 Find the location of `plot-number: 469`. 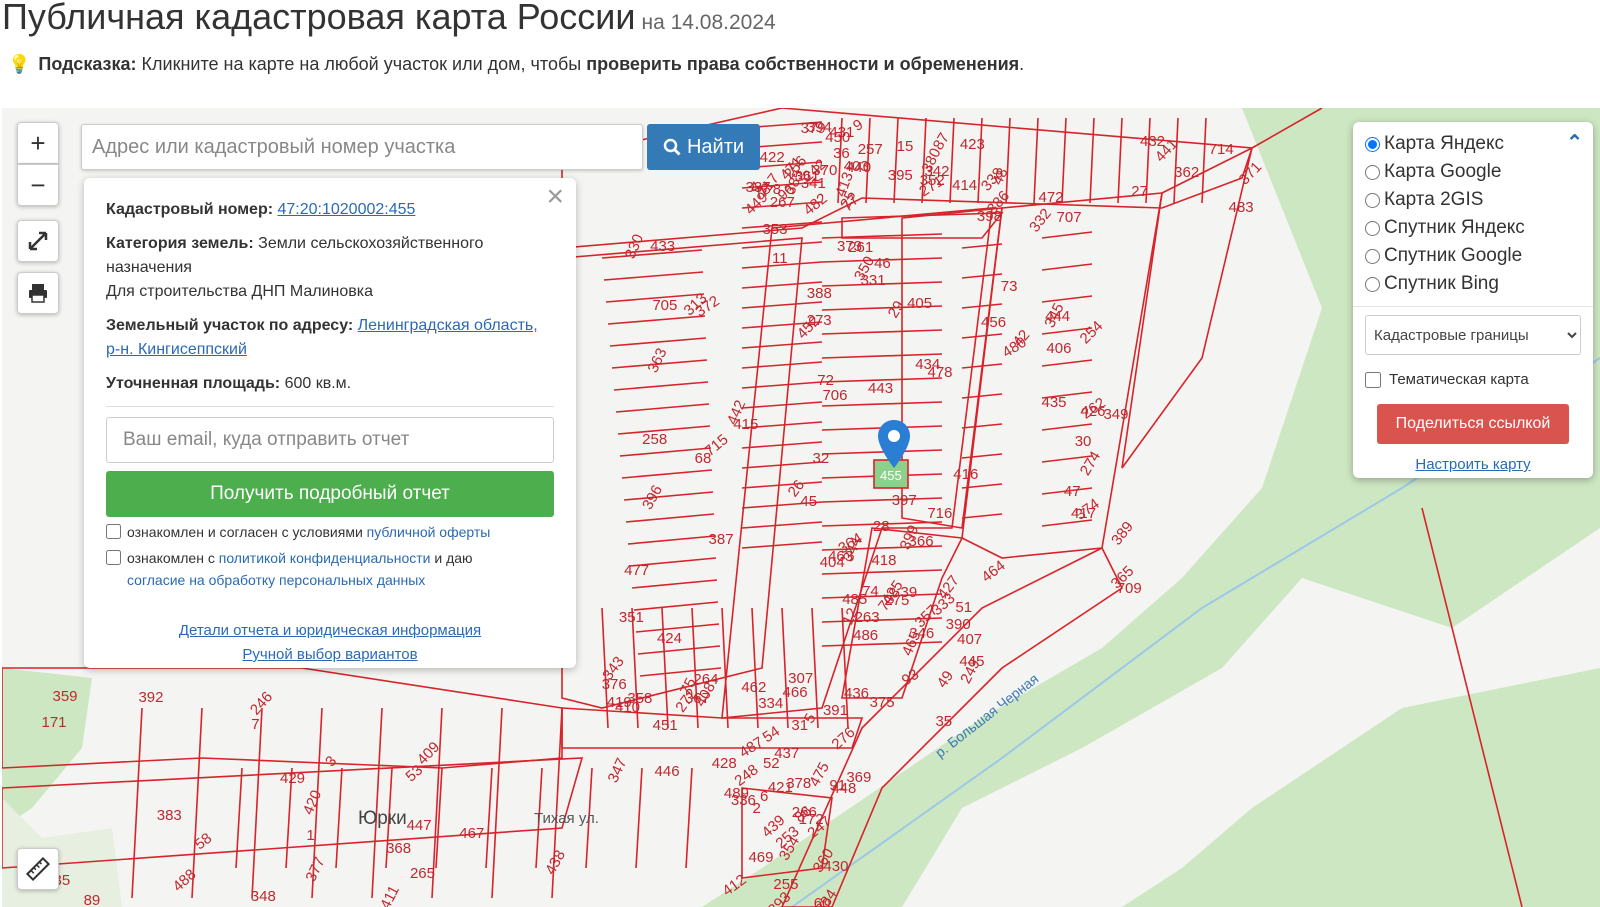

plot-number: 469 is located at coordinates (760, 857).